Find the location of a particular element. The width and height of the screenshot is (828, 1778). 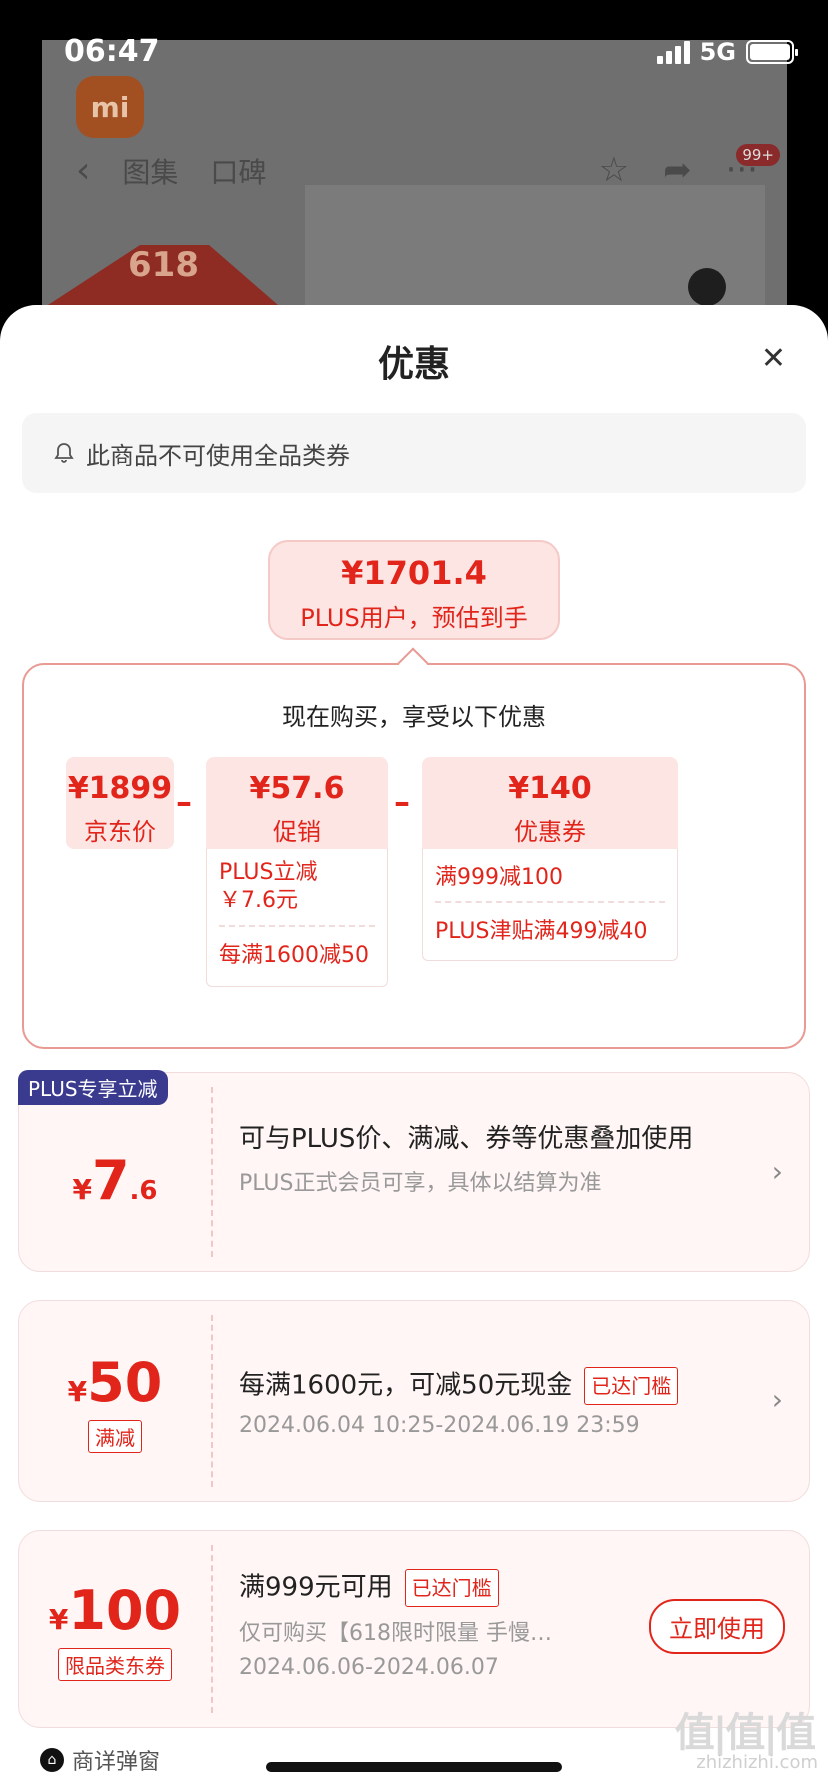

promo-label: 促销 is located at coordinates (297, 832).